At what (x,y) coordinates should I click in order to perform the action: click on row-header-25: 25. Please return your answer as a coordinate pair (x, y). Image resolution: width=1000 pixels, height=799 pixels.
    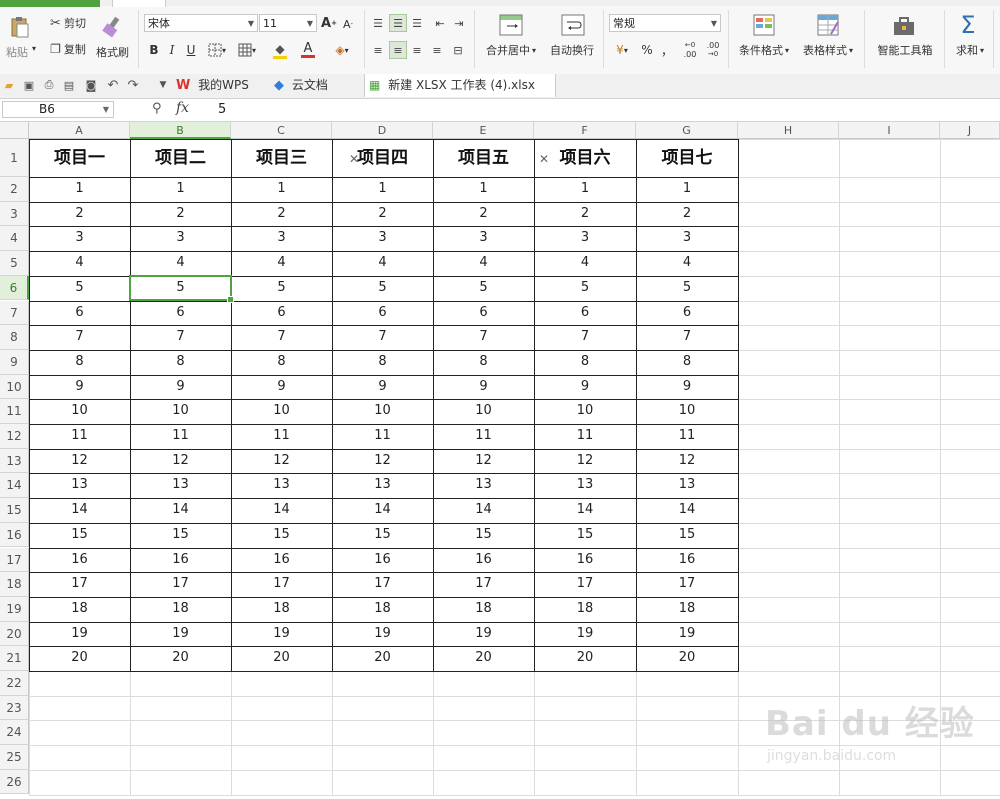
    Looking at the image, I should click on (14, 757).